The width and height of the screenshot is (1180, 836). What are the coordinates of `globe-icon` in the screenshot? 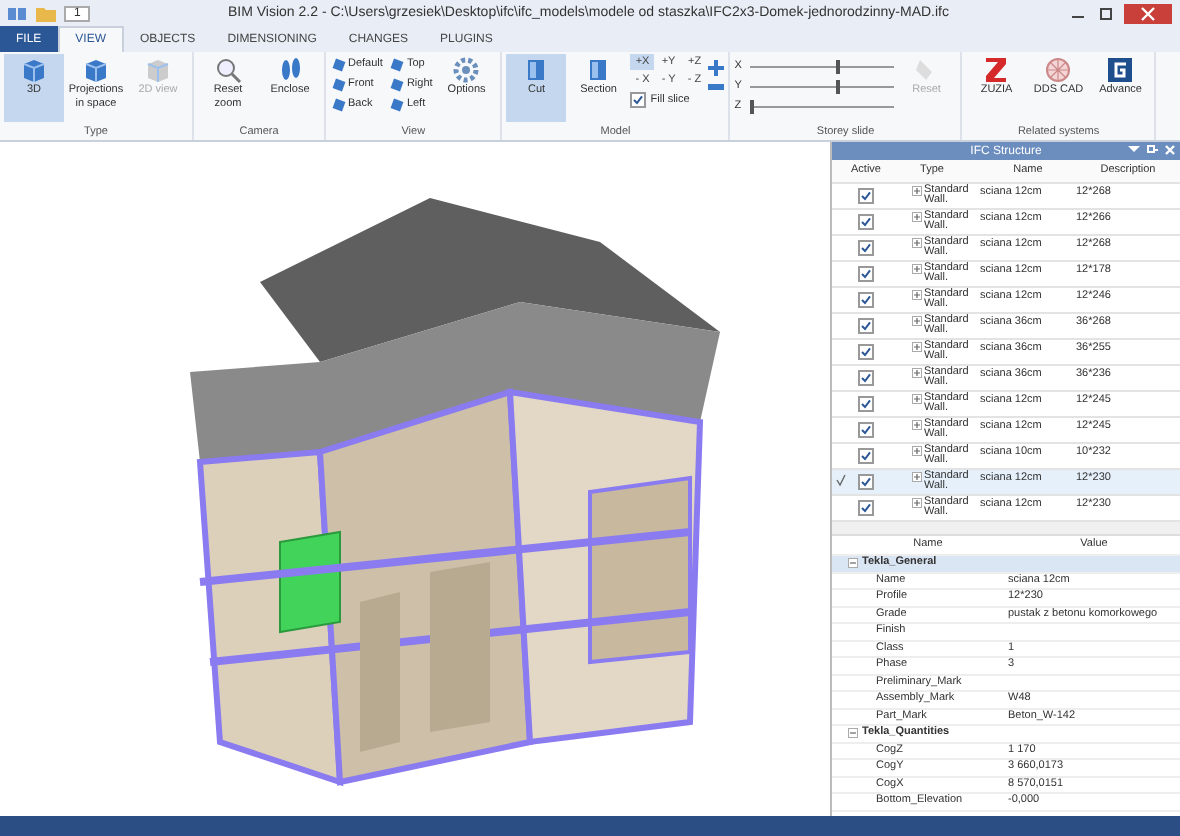 It's located at (1058, 70).